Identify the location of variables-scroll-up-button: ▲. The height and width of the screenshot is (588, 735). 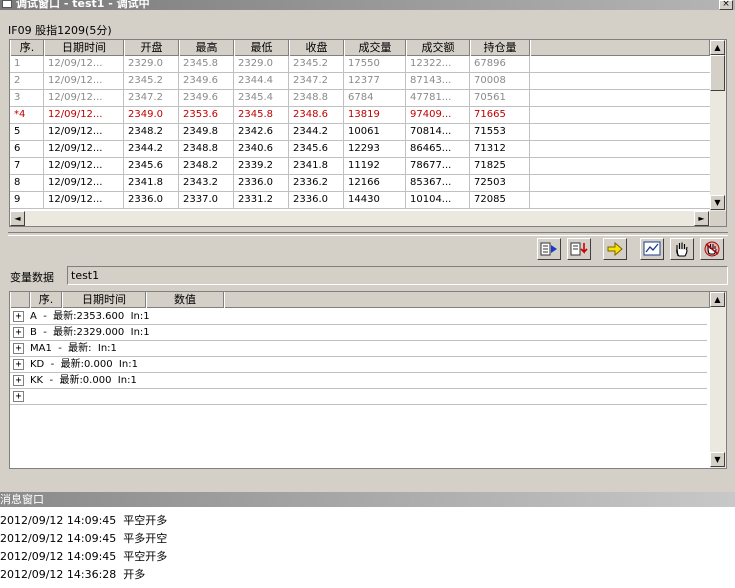
(717, 299).